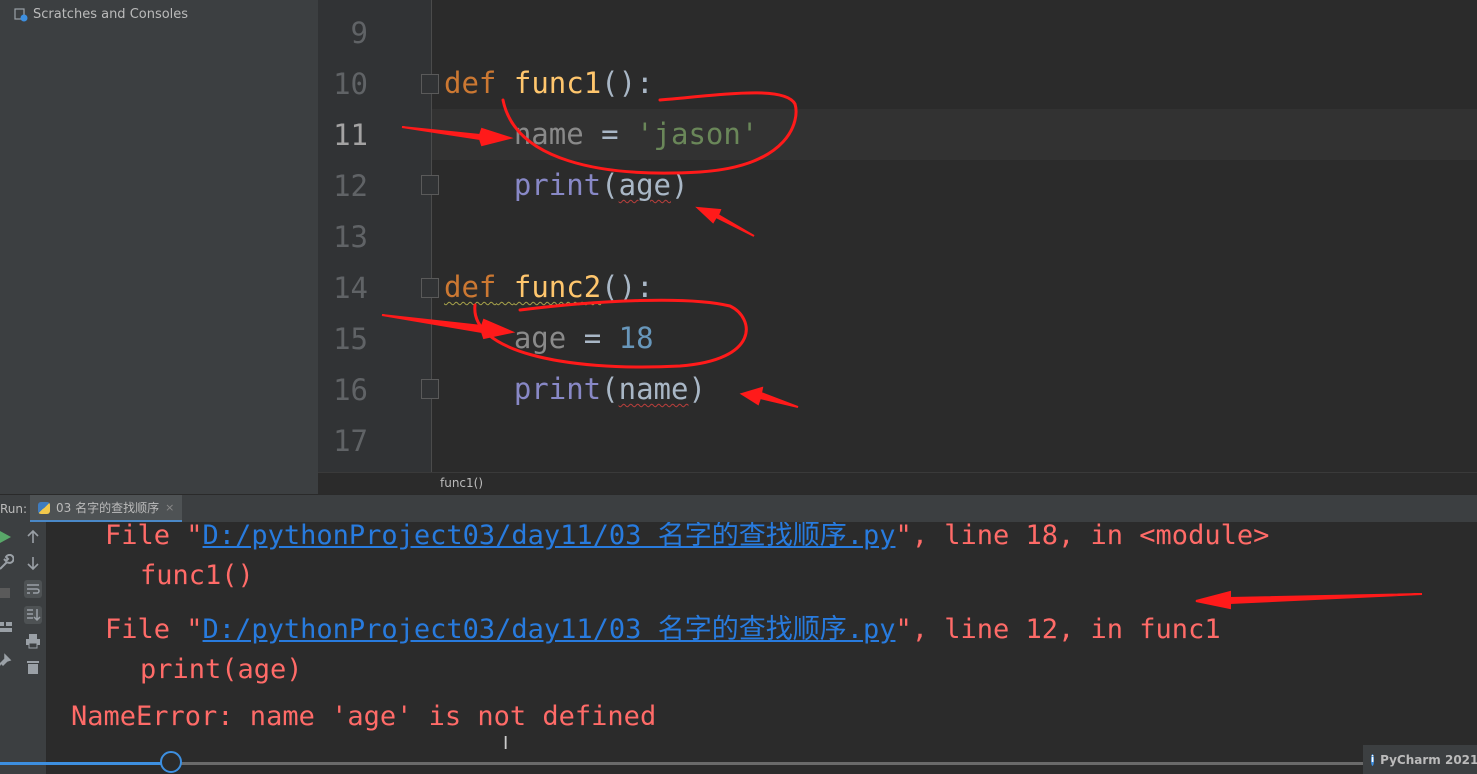  I want to click on line-number: 16, so click(350, 390).